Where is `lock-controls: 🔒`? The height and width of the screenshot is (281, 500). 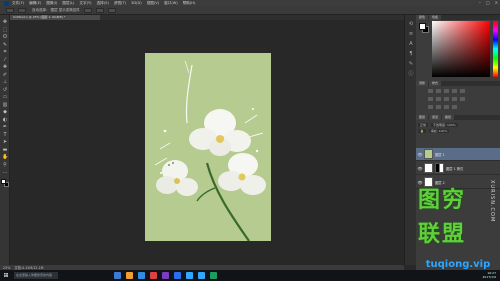
lock-controls: 🔒 is located at coordinates (422, 130).